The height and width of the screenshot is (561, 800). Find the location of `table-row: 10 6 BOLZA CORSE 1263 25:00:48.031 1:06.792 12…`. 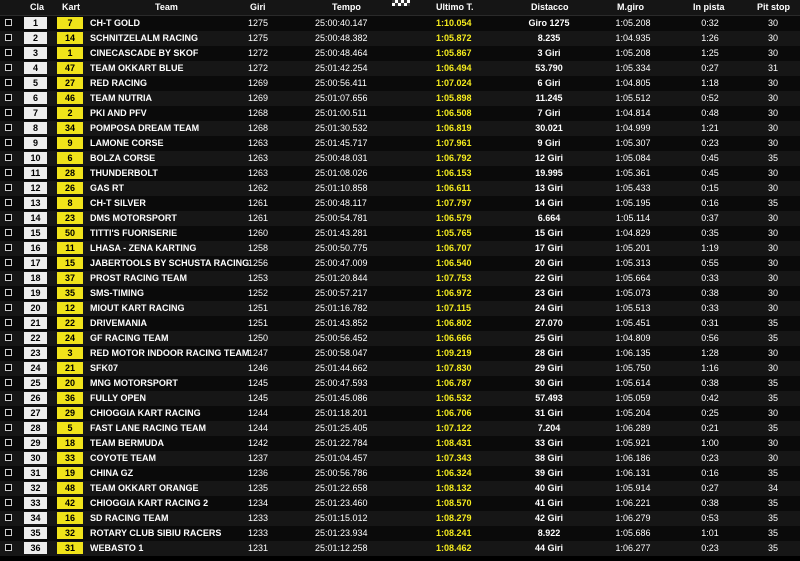

table-row: 10 6 BOLZA CORSE 1263 25:00:48.031 1:06.792 12… is located at coordinates (400, 158).